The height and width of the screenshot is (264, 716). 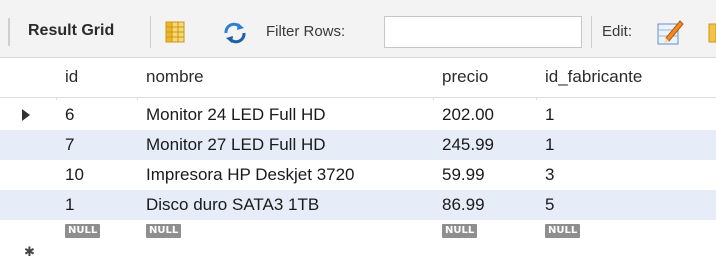 I want to click on cell-precio: 86.99, so click(x=484, y=205).